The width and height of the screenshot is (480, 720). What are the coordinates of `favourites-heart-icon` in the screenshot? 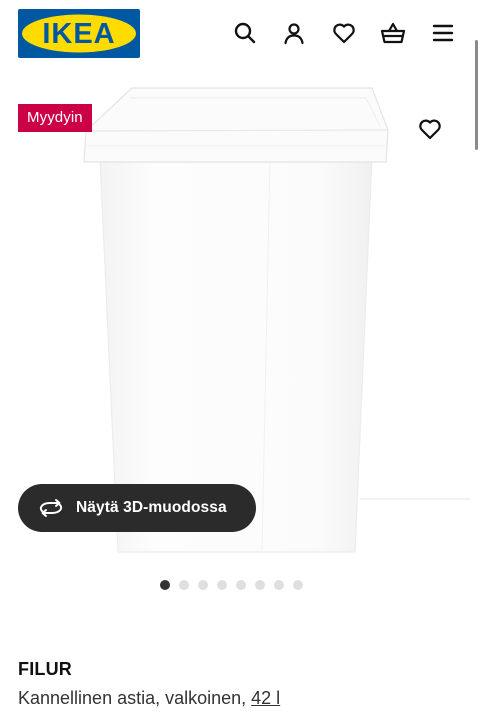 It's located at (344, 33).